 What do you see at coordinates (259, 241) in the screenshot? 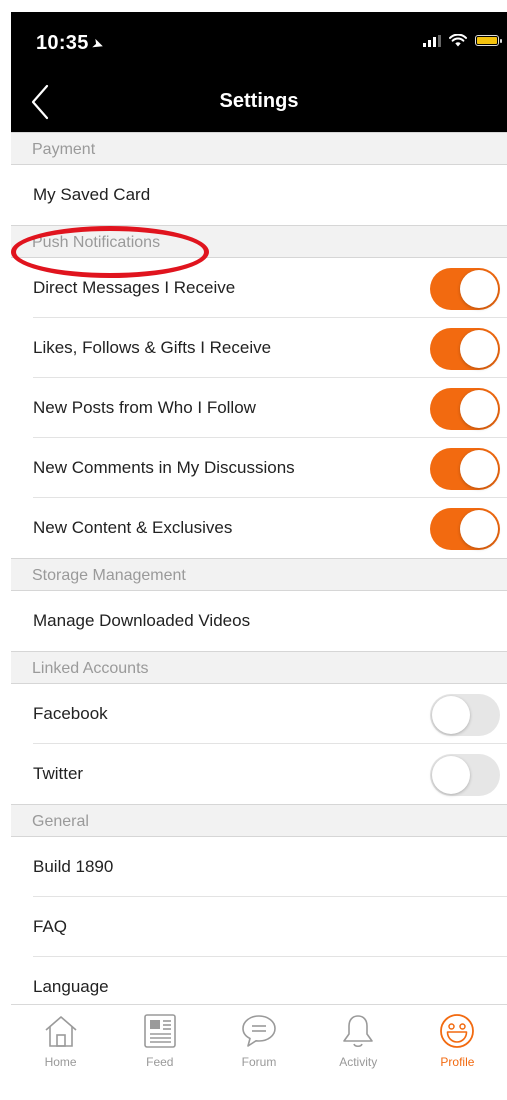
I see `section-header-push-notifications: Push Notifications` at bounding box center [259, 241].